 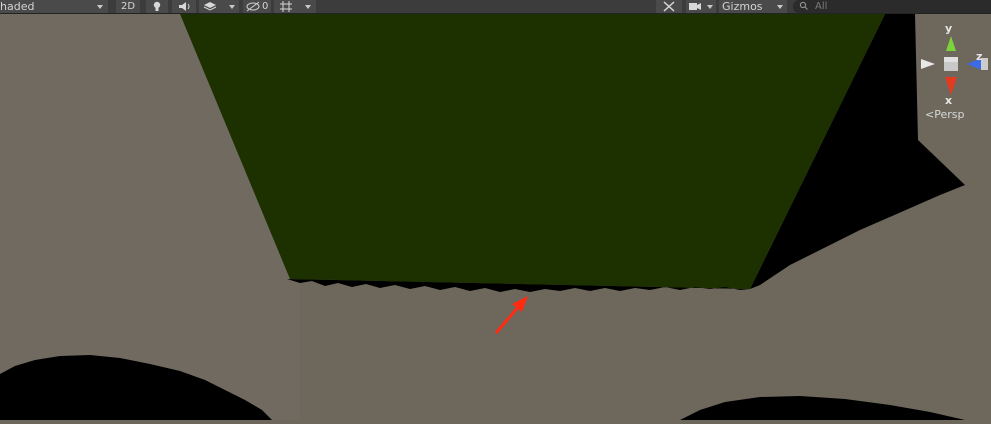 I want to click on gizmos-label: Gizmos, so click(x=742, y=6).